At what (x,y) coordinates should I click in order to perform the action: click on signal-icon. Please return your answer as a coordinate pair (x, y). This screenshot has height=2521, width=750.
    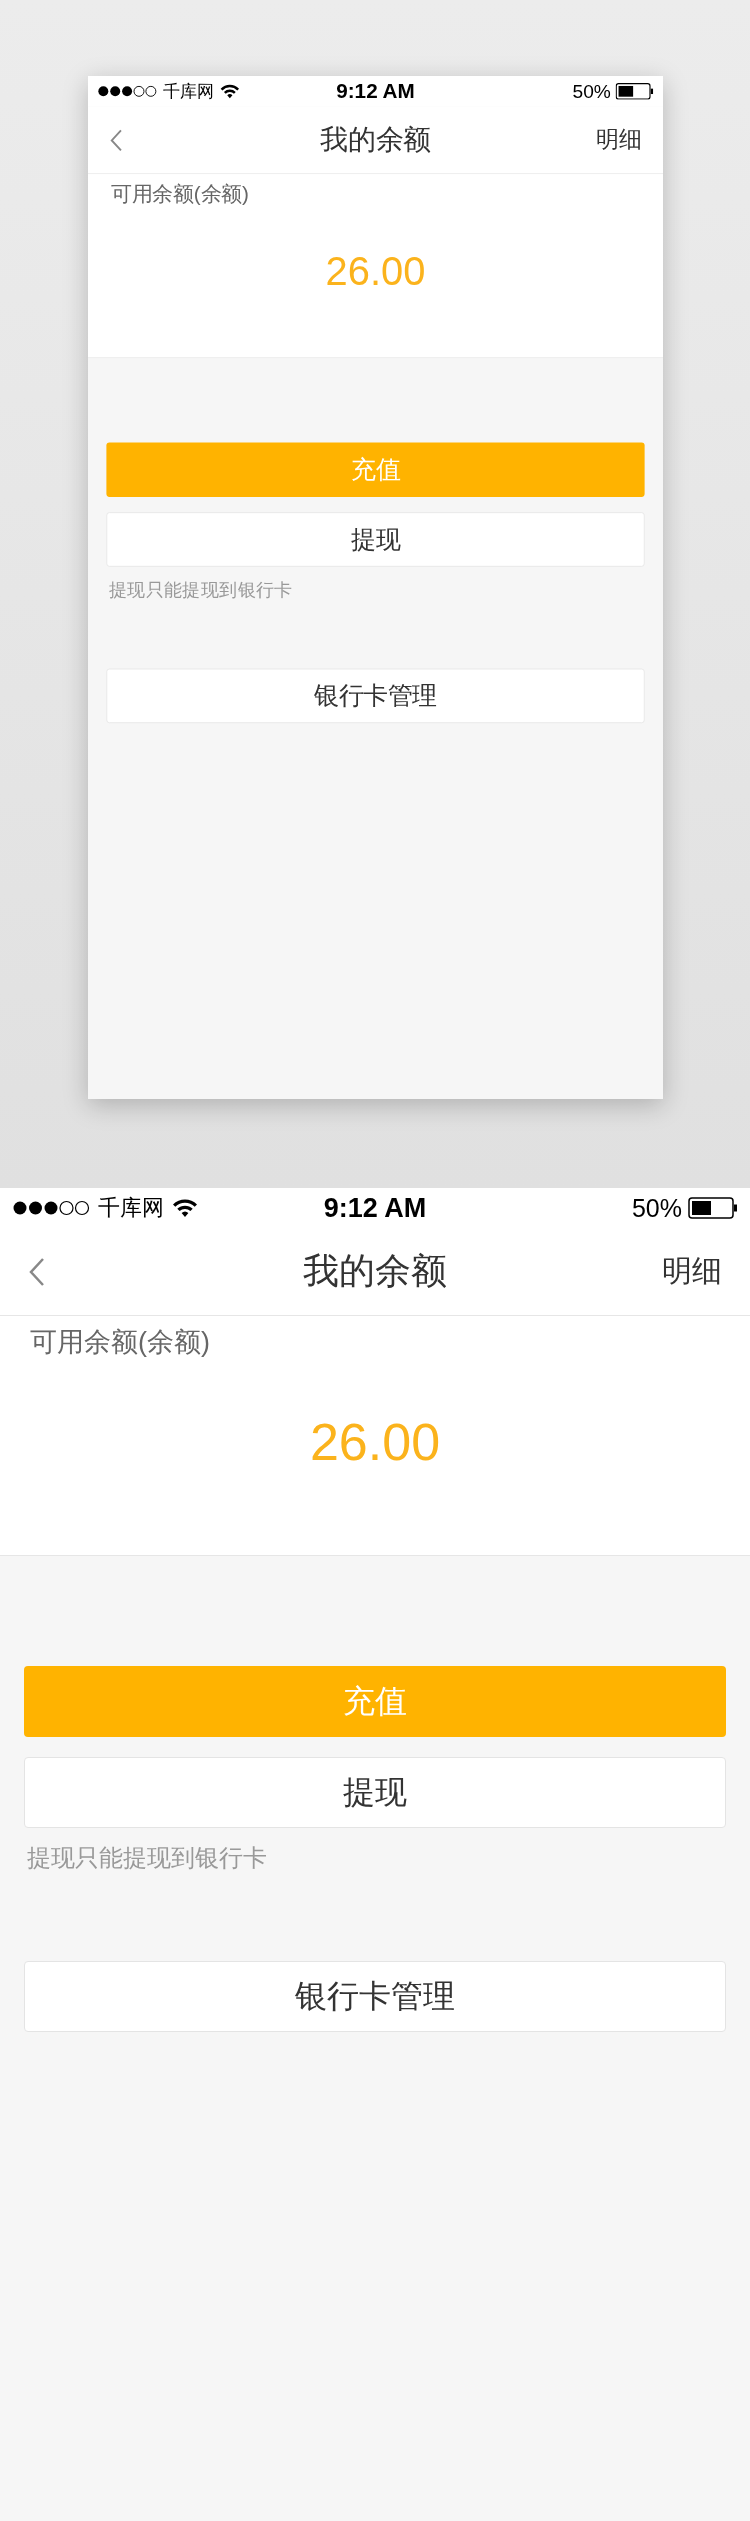
    Looking at the image, I should click on (51, 1208).